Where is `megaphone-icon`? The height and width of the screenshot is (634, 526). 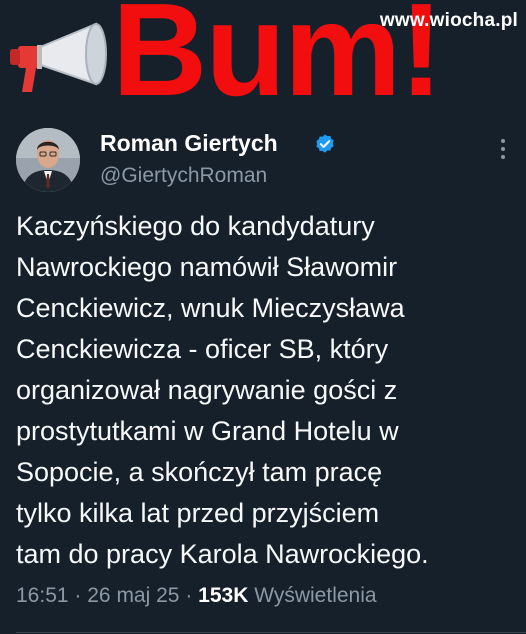 megaphone-icon is located at coordinates (58, 57).